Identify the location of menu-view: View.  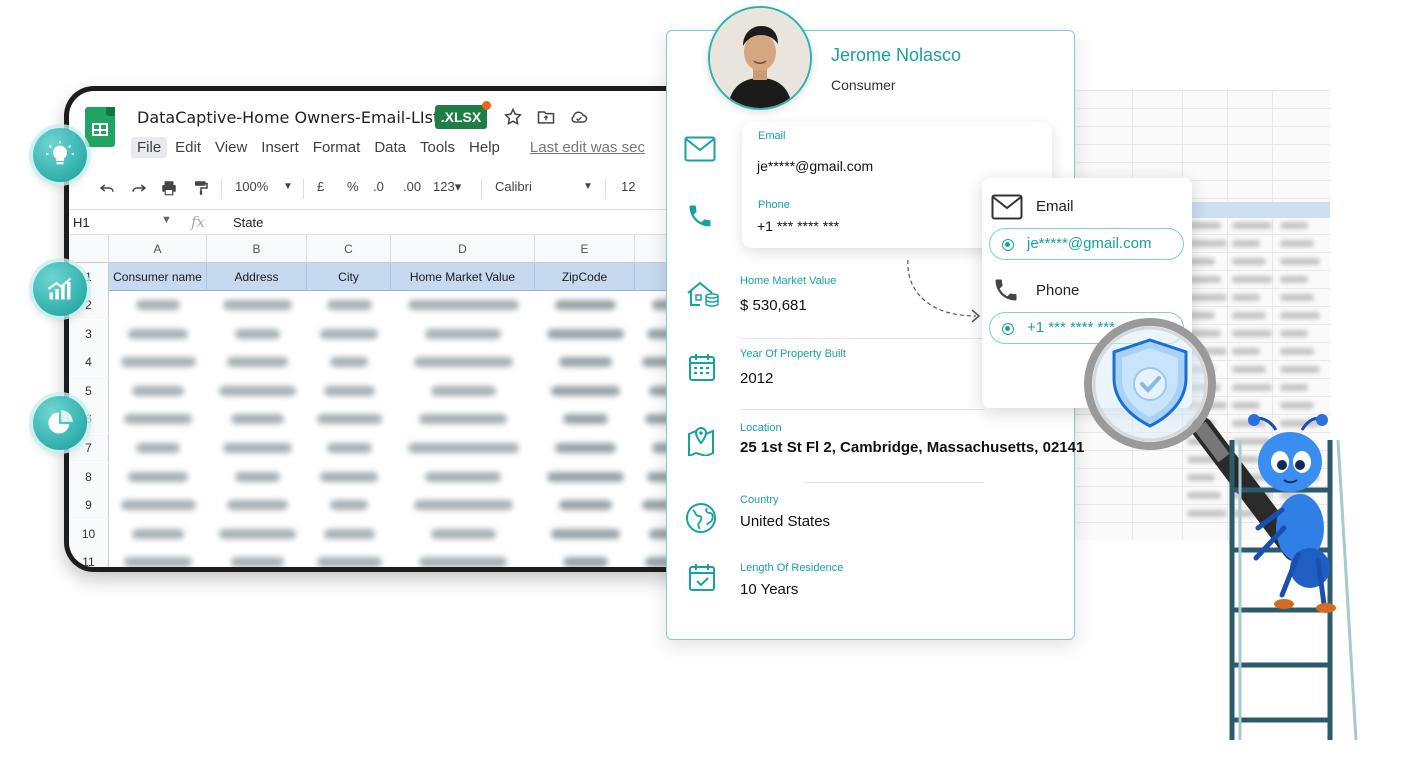
(231, 147).